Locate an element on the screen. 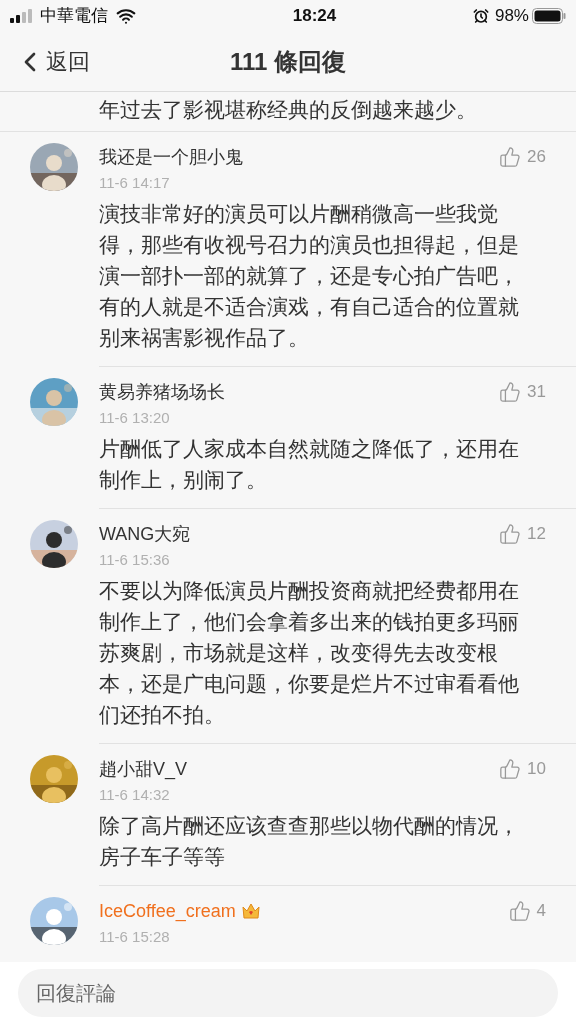 The image size is (576, 1024). comment-time: 11-6 14:32 is located at coordinates (135, 794).